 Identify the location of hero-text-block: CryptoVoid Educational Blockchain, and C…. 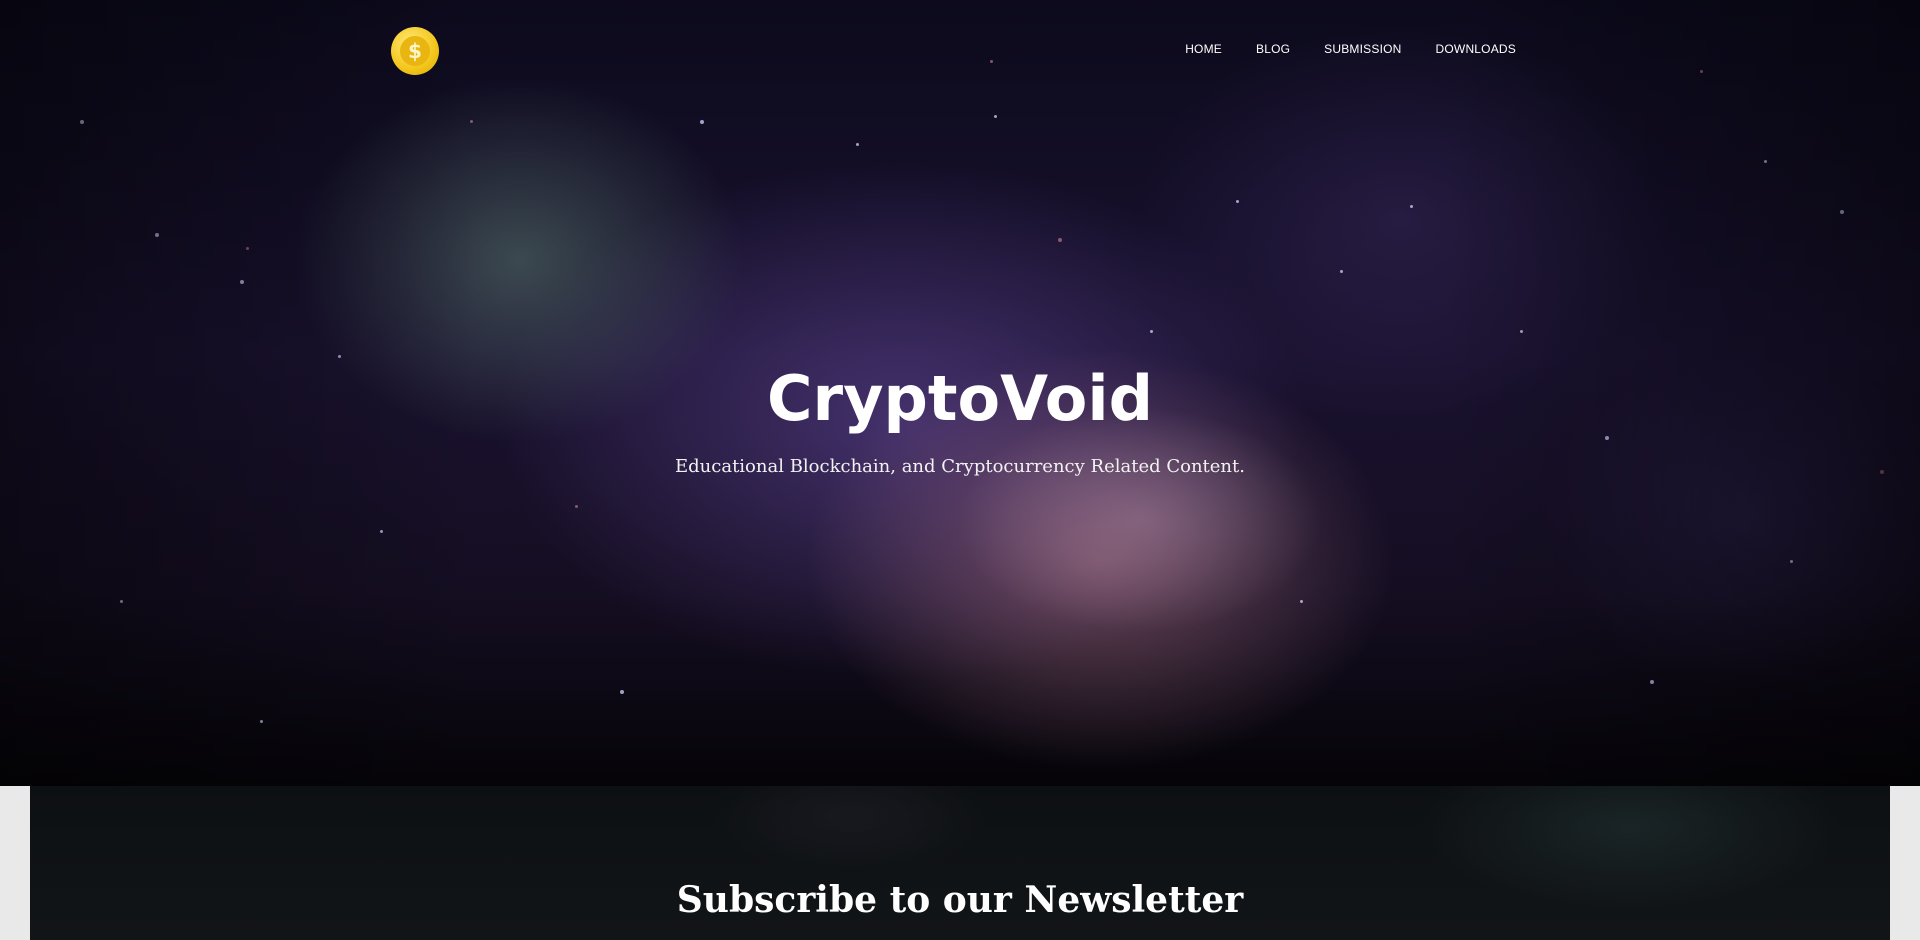
(960, 420).